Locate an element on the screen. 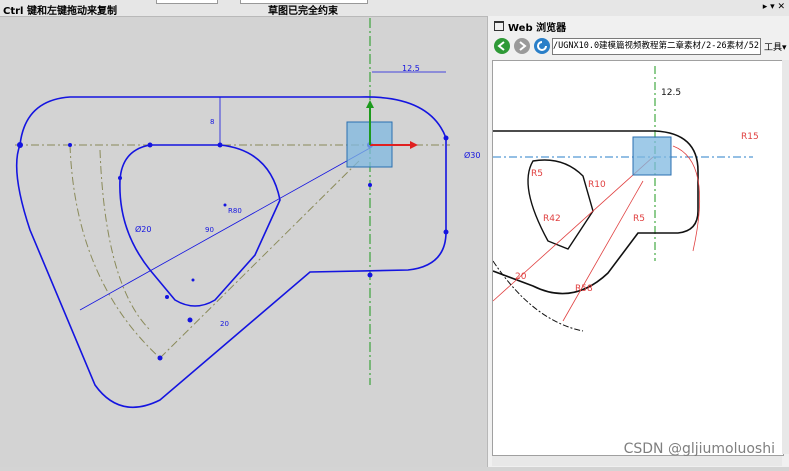 The image size is (789, 471). dim-20: 20 is located at coordinates (224, 324).